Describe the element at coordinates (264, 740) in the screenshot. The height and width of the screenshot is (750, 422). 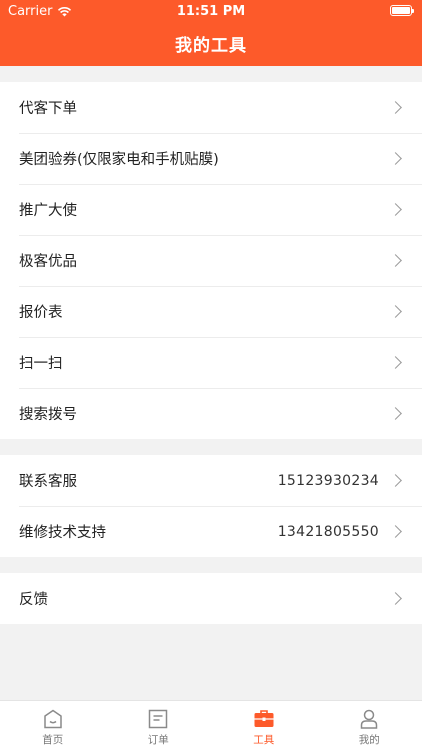
I see `tab-label: 工具` at that location.